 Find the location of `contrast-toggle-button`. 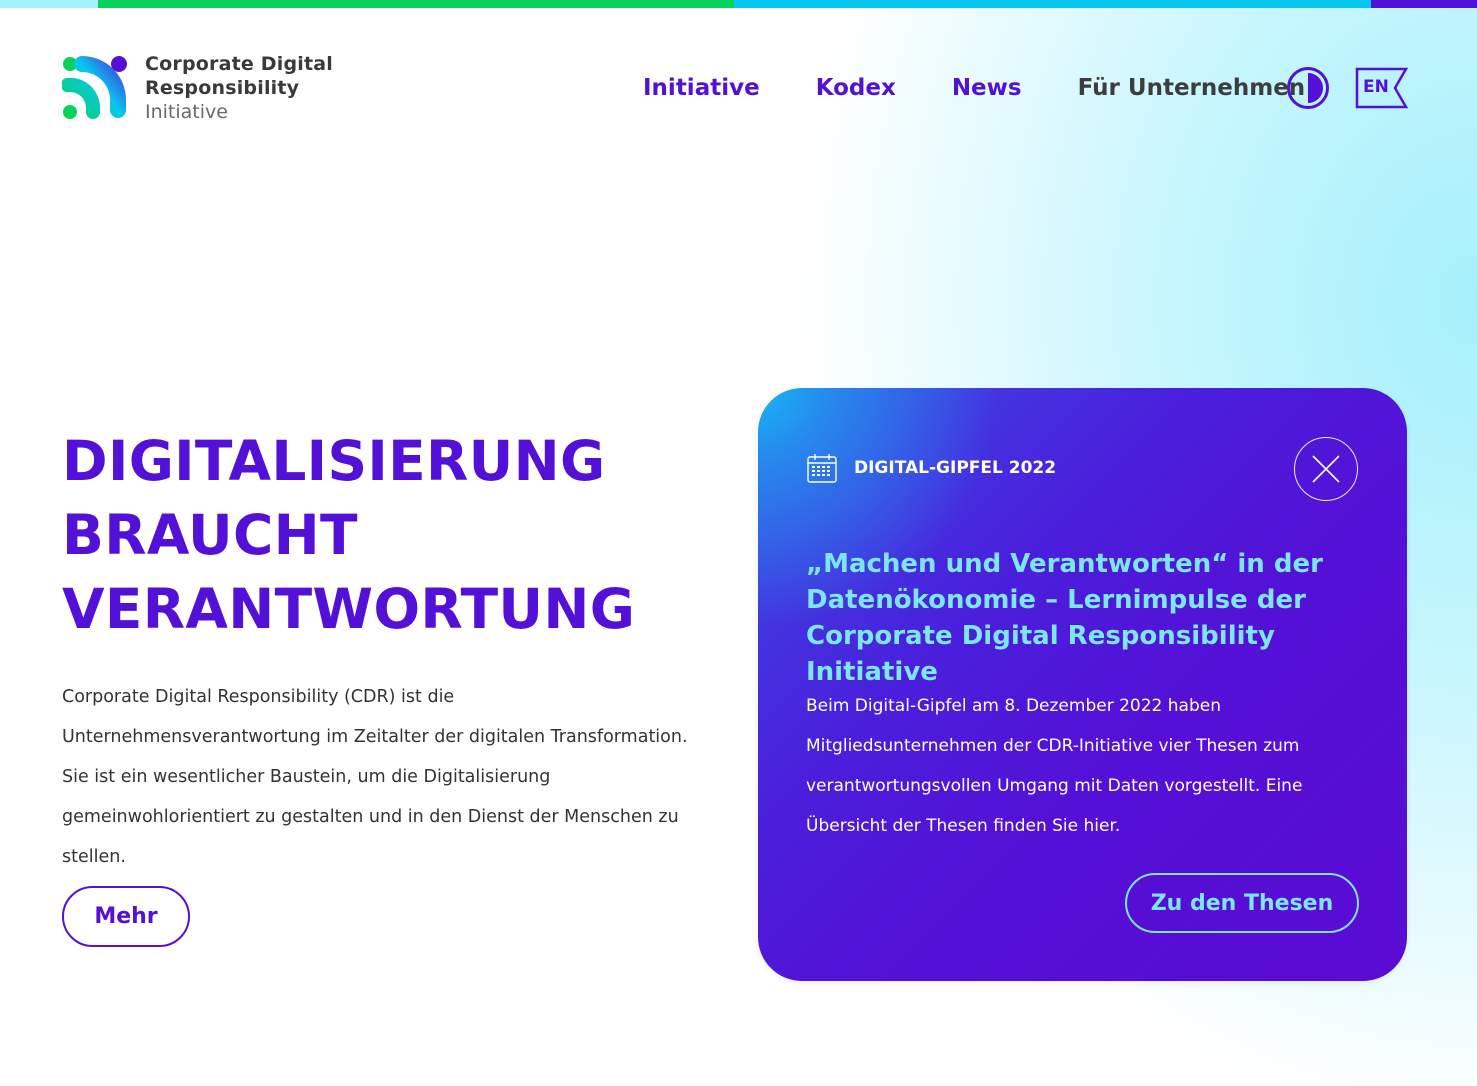

contrast-toggle-button is located at coordinates (1308, 88).